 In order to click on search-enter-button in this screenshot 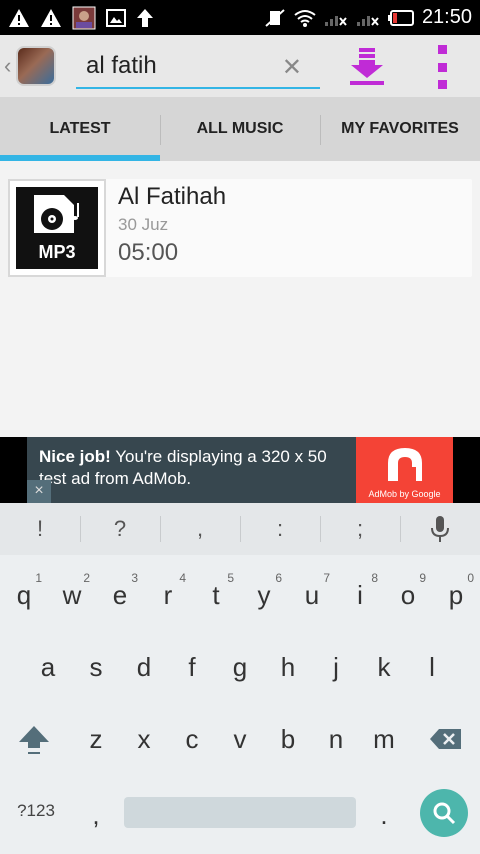, I will do `click(444, 813)`.